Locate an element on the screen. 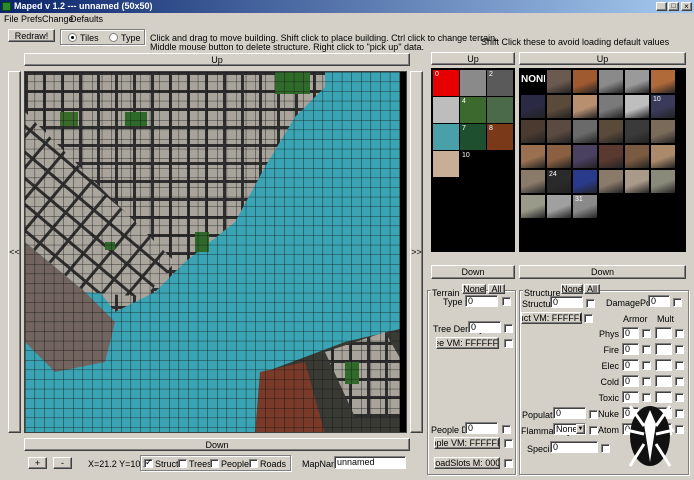 Image resolution: width=694 pixels, height=480 pixels. people-checkbox is located at coordinates (214, 463).